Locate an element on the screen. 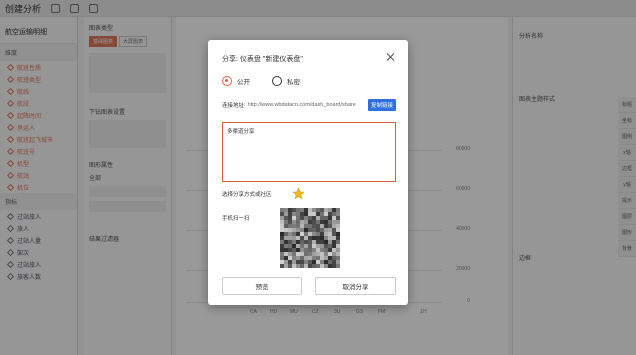 The width and height of the screenshot is (636, 355). radio-unselected-icon is located at coordinates (277, 81).